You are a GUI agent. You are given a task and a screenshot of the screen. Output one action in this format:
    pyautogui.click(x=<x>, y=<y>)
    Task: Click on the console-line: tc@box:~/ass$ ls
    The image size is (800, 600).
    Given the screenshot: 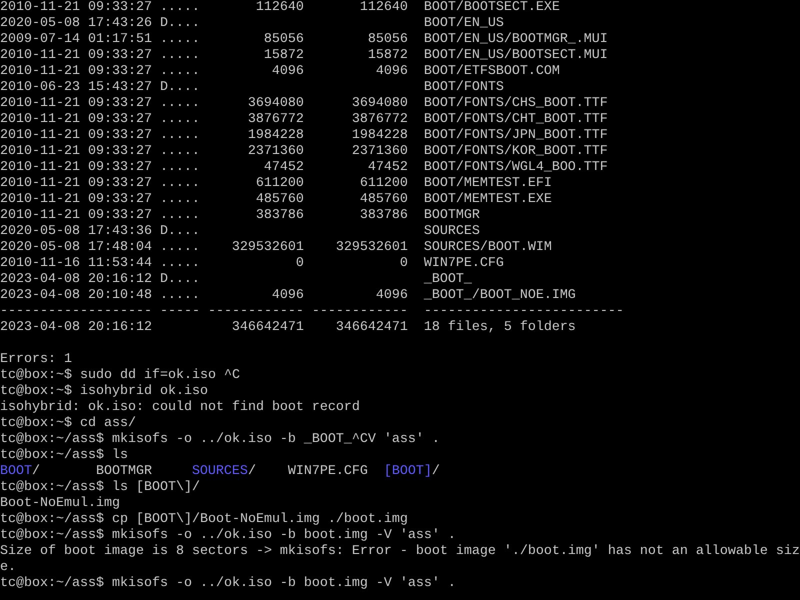 What is the action you would take?
    pyautogui.click(x=64, y=456)
    